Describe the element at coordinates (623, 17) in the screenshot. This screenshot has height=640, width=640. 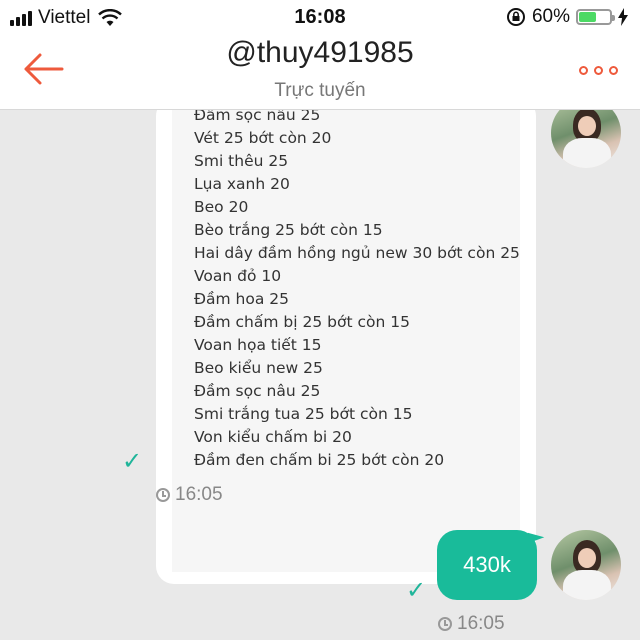
I see `charging-icon` at that location.